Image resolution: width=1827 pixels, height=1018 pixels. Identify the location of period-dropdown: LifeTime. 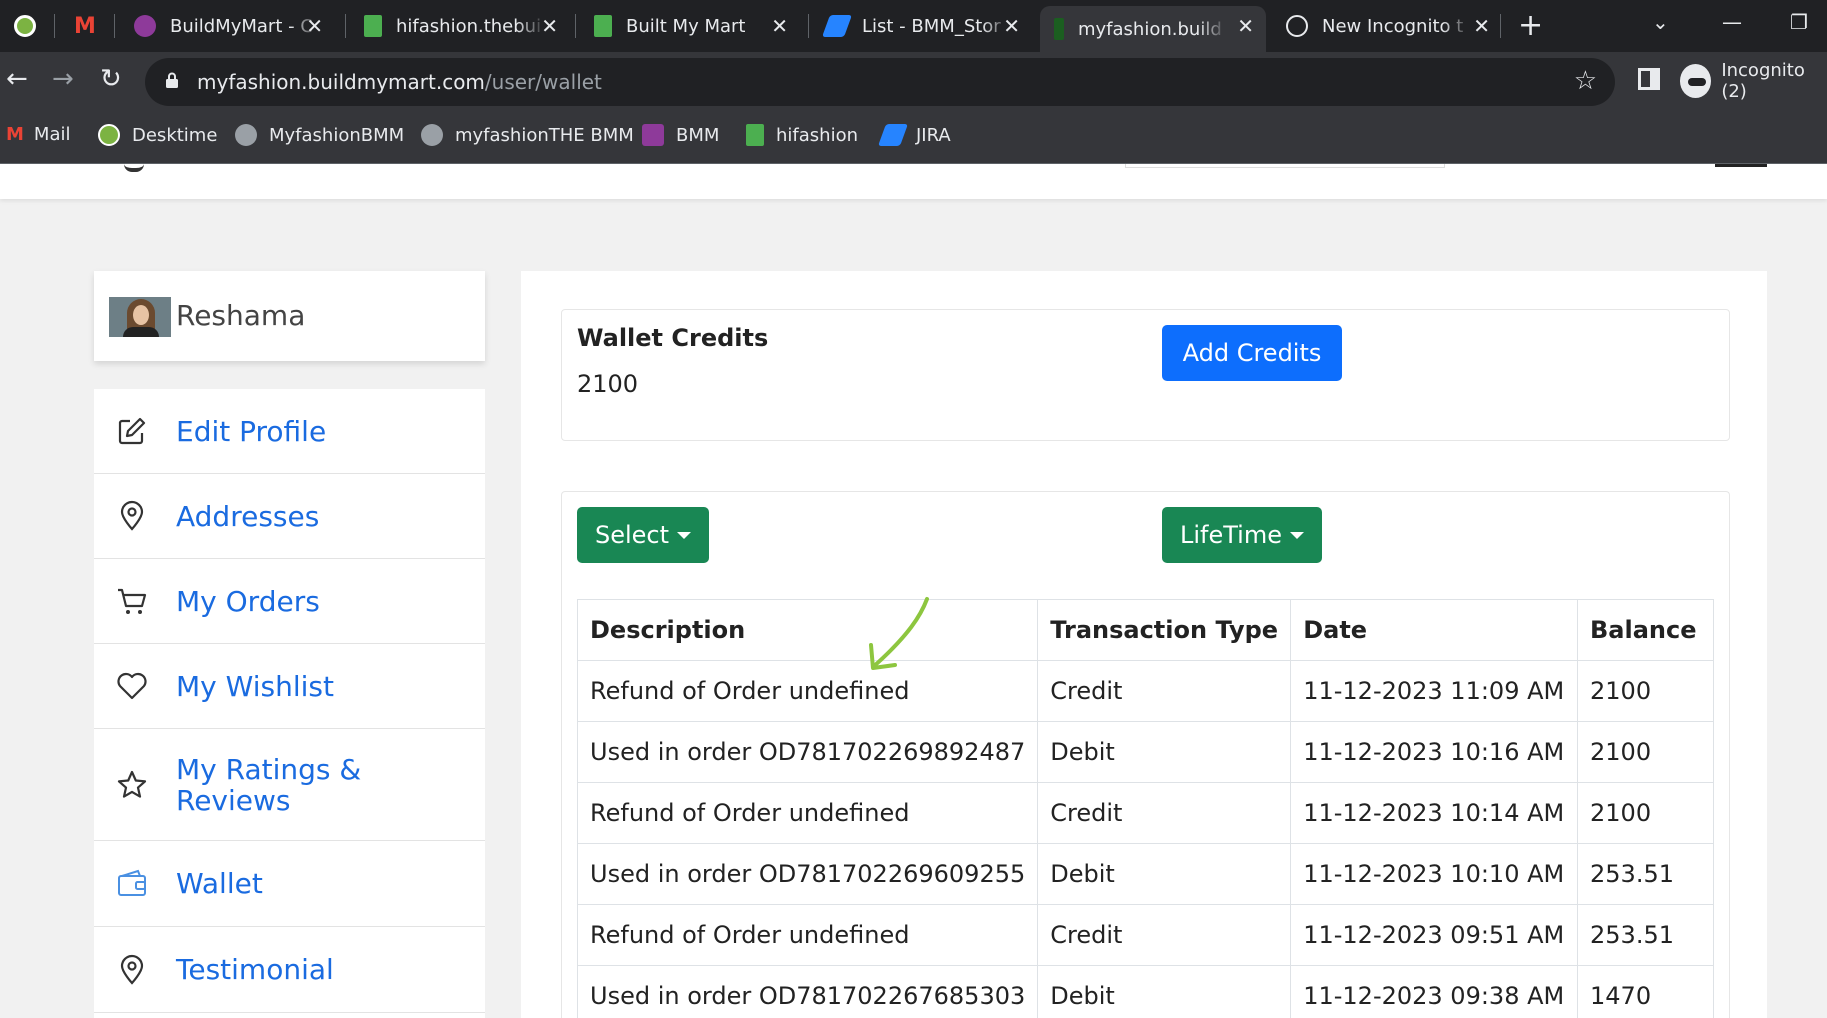
(1242, 535).